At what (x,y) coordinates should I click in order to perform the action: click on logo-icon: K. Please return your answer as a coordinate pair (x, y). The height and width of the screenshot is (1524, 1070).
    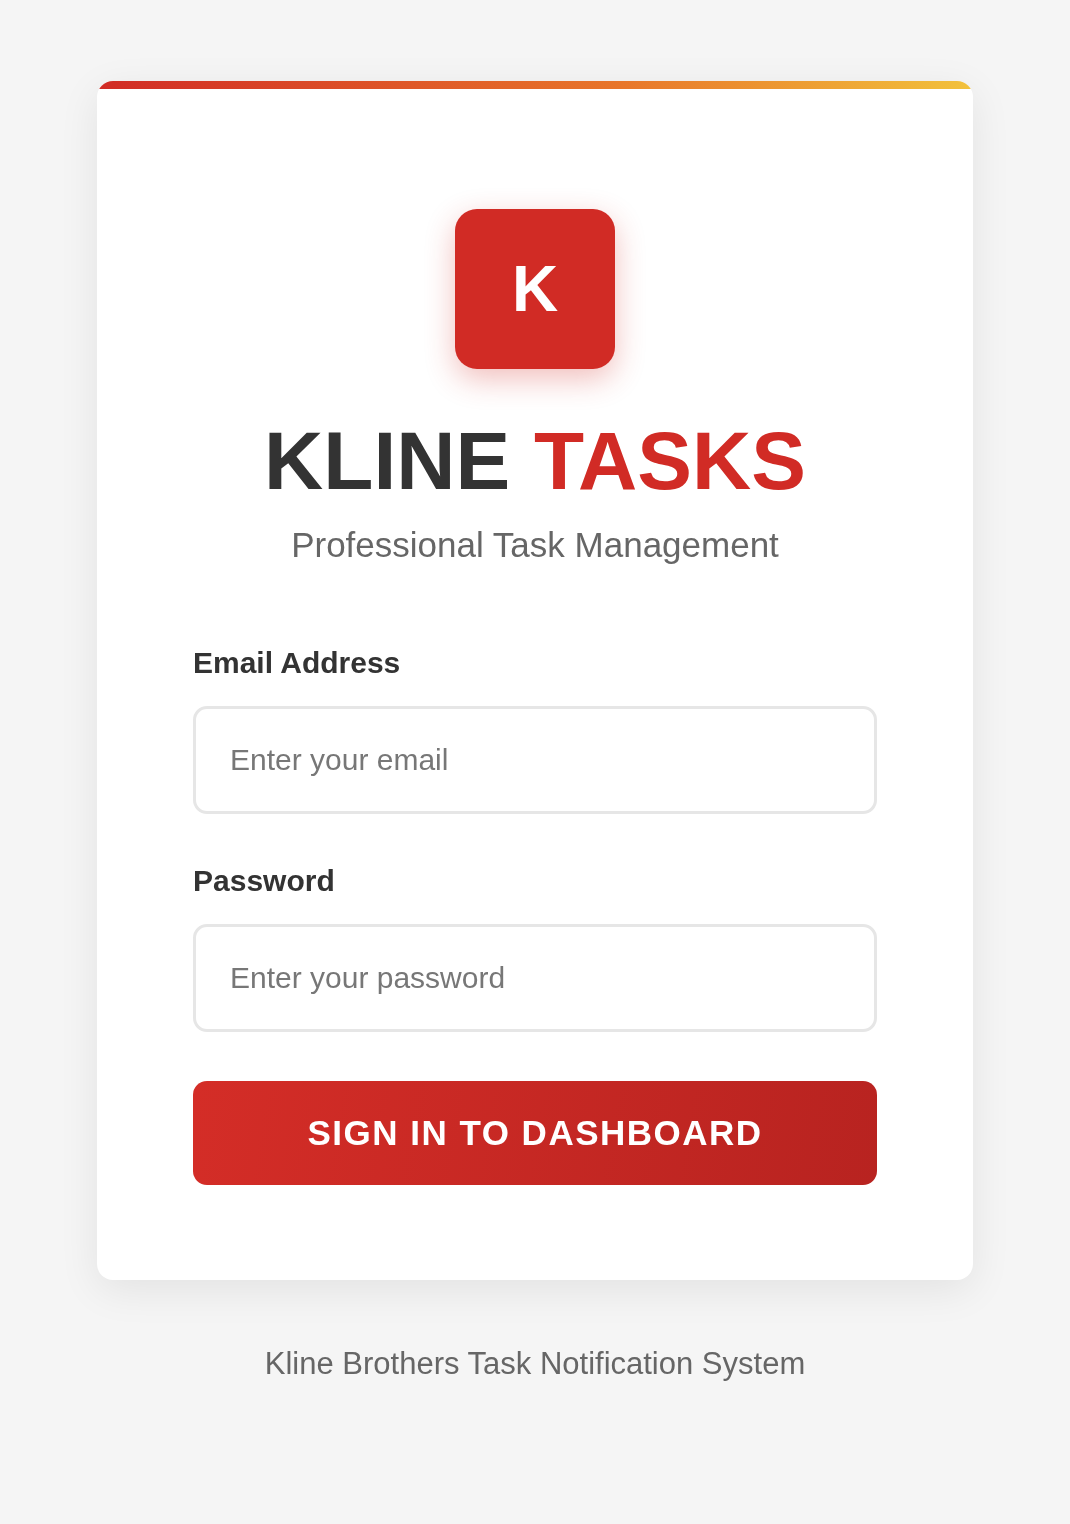
    Looking at the image, I should click on (535, 289).